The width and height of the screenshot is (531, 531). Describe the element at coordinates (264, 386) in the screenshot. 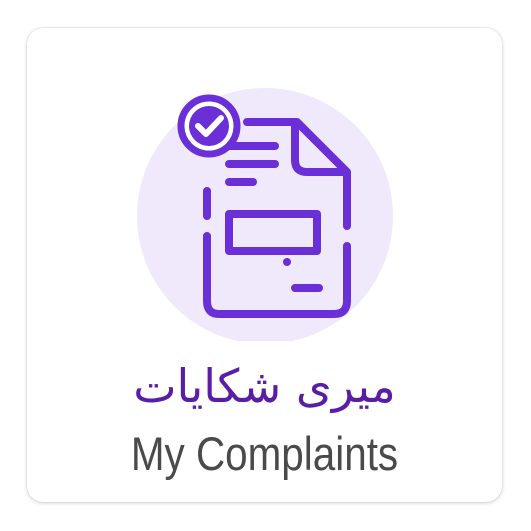

I see `tile-title-urdu: میری شکایات` at that location.